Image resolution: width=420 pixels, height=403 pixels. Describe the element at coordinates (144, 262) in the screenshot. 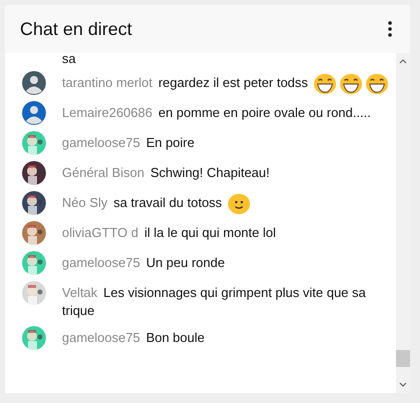

I see `chat-message: gameloose75 Un peu ronde` at that location.